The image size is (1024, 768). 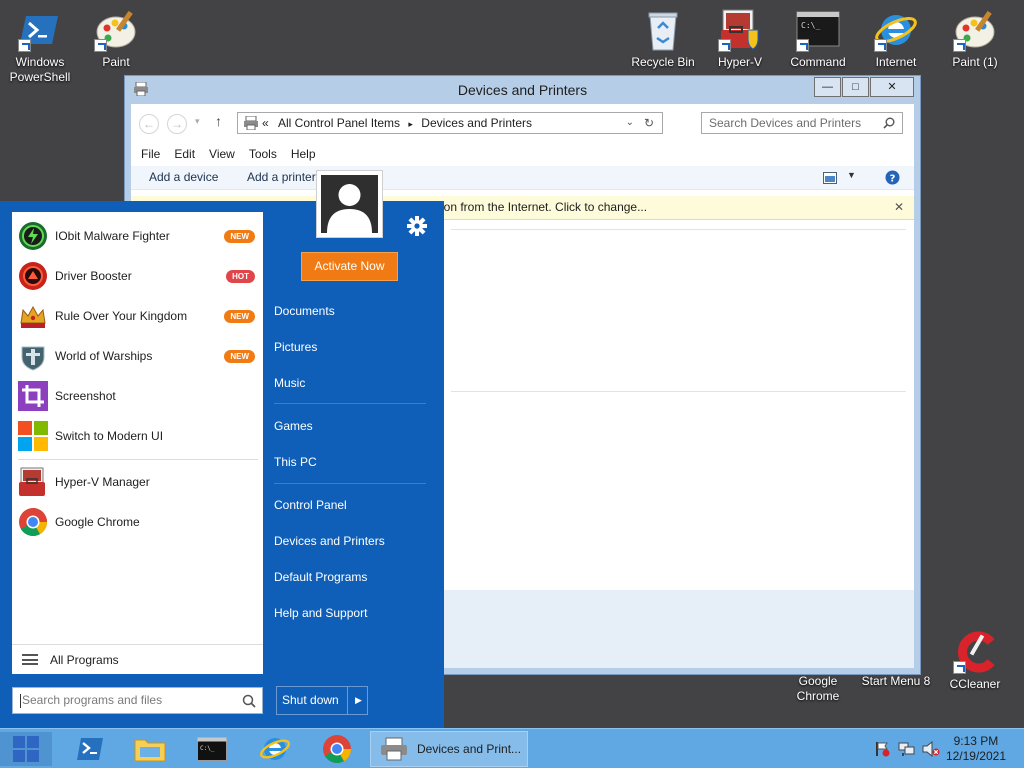 What do you see at coordinates (138, 482) in the screenshot?
I see `program-hyper-v-manager: Hyper-V Manager` at bounding box center [138, 482].